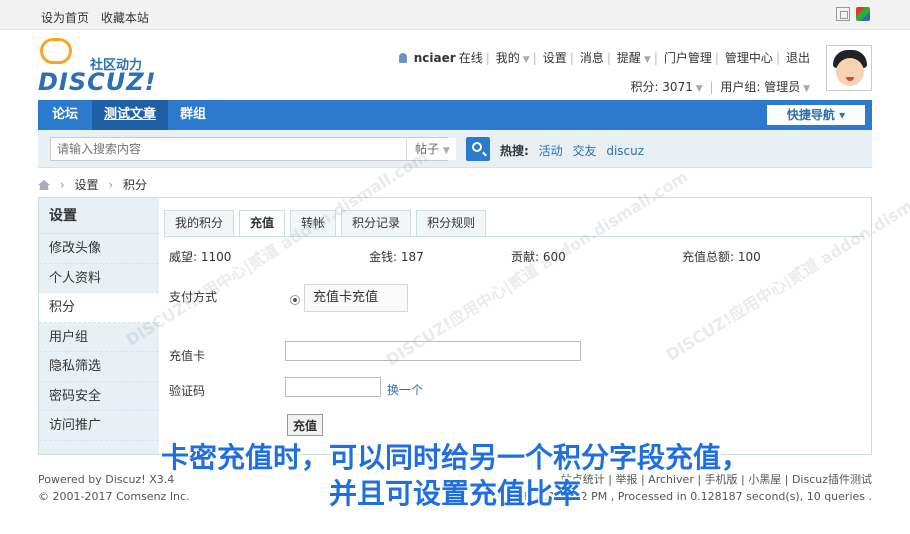 Image resolution: width=910 pixels, height=534 pixels. Describe the element at coordinates (688, 58) in the screenshot. I see `menu-portal-admin: 门户管理` at that location.